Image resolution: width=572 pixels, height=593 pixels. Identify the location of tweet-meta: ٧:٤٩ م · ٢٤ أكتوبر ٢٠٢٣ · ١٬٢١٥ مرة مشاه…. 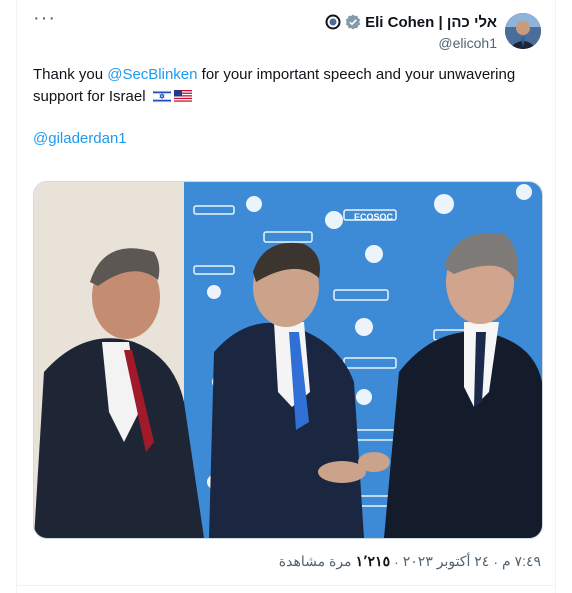
(410, 561).